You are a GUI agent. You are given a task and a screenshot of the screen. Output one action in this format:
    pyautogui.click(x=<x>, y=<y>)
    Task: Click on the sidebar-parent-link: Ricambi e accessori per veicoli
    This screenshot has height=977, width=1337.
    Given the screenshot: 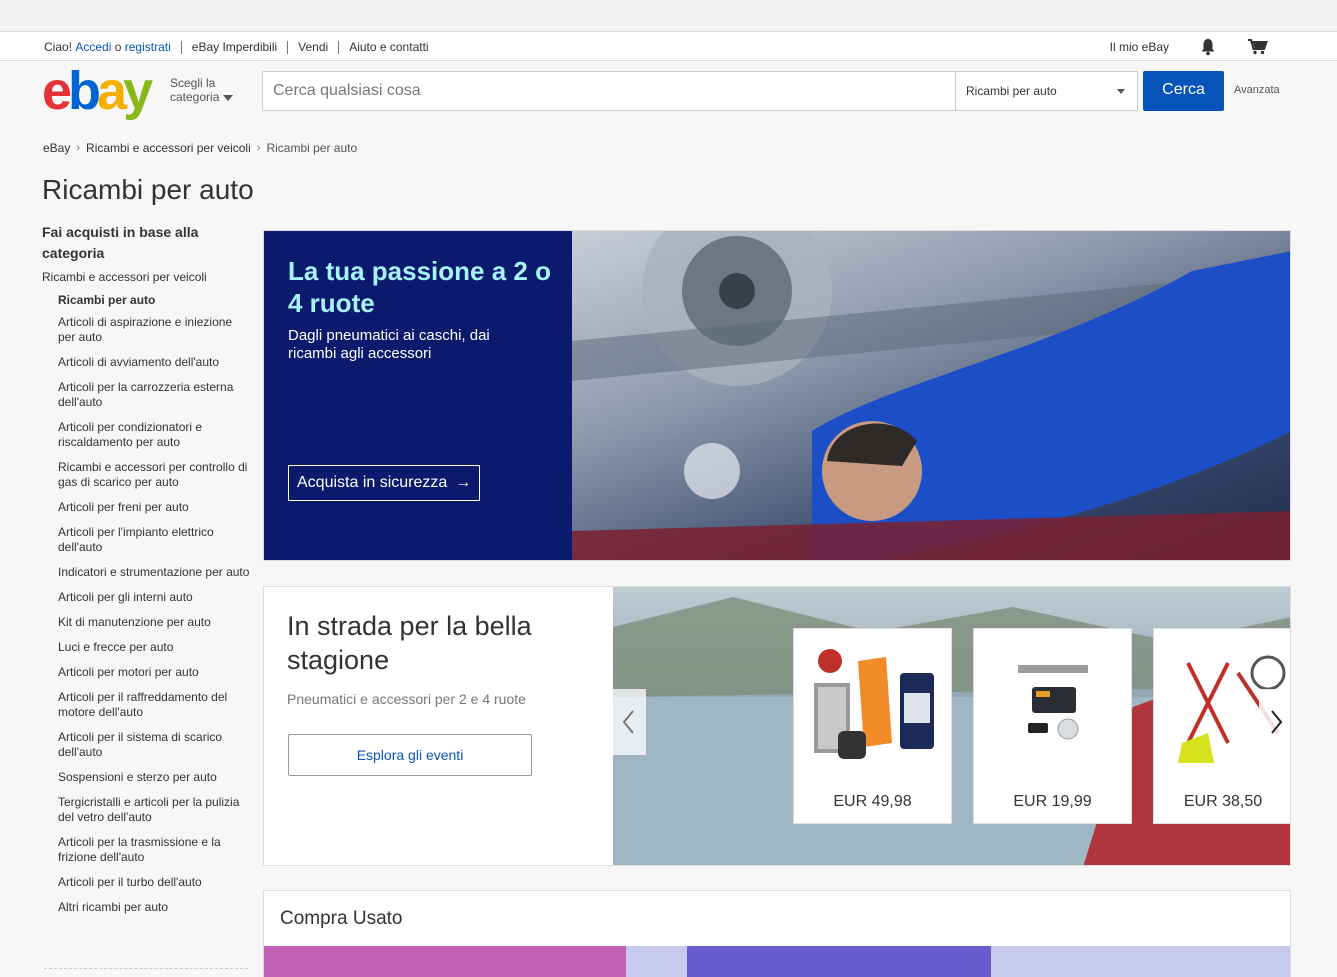 What is the action you would take?
    pyautogui.click(x=147, y=277)
    